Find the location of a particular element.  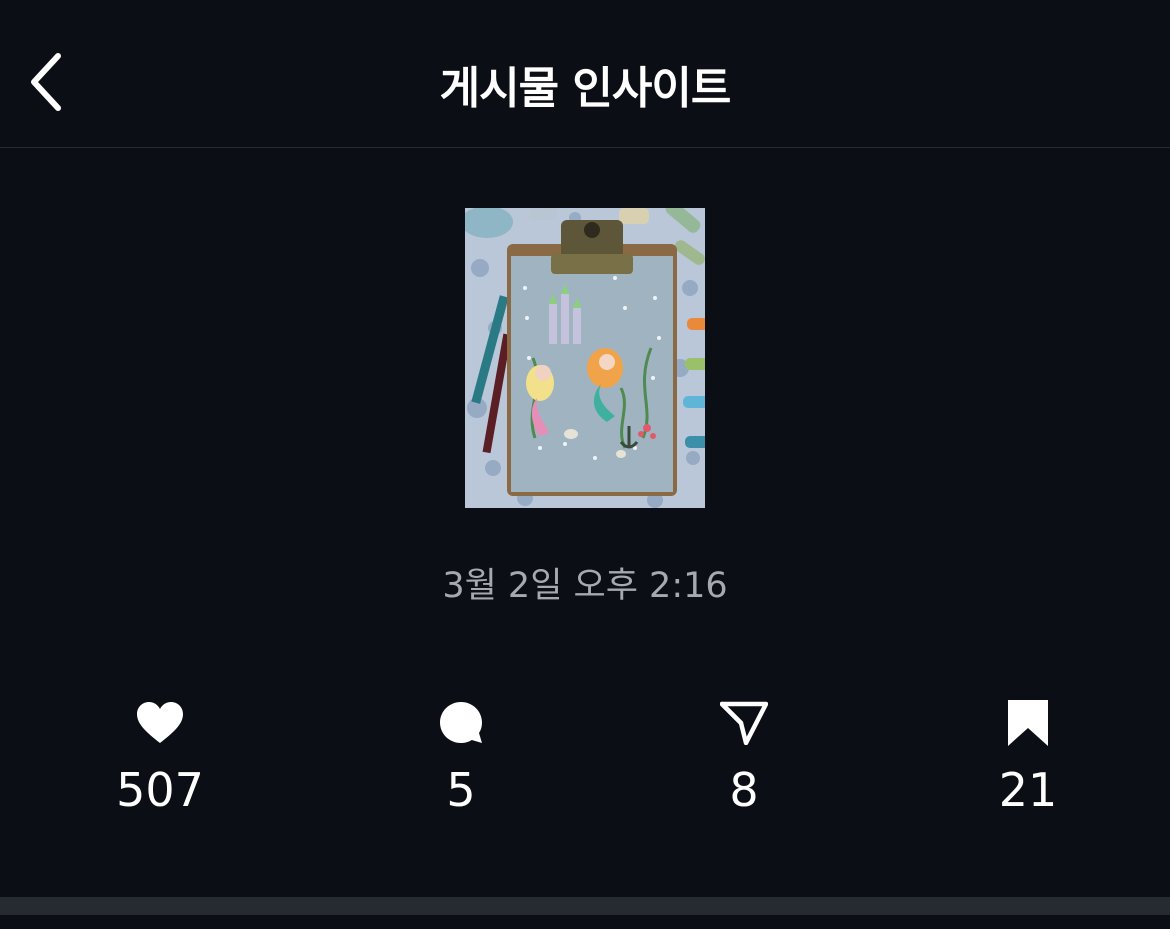

heart-icon is located at coordinates (160, 722).